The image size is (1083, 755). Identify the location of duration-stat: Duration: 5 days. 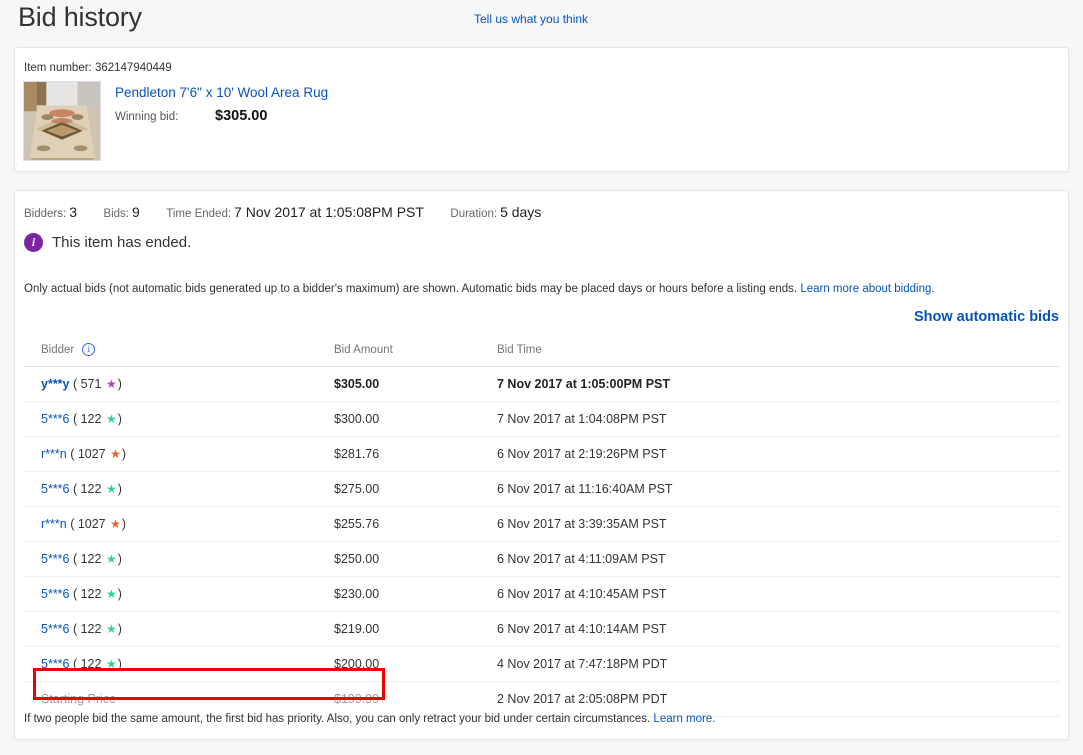
(495, 213).